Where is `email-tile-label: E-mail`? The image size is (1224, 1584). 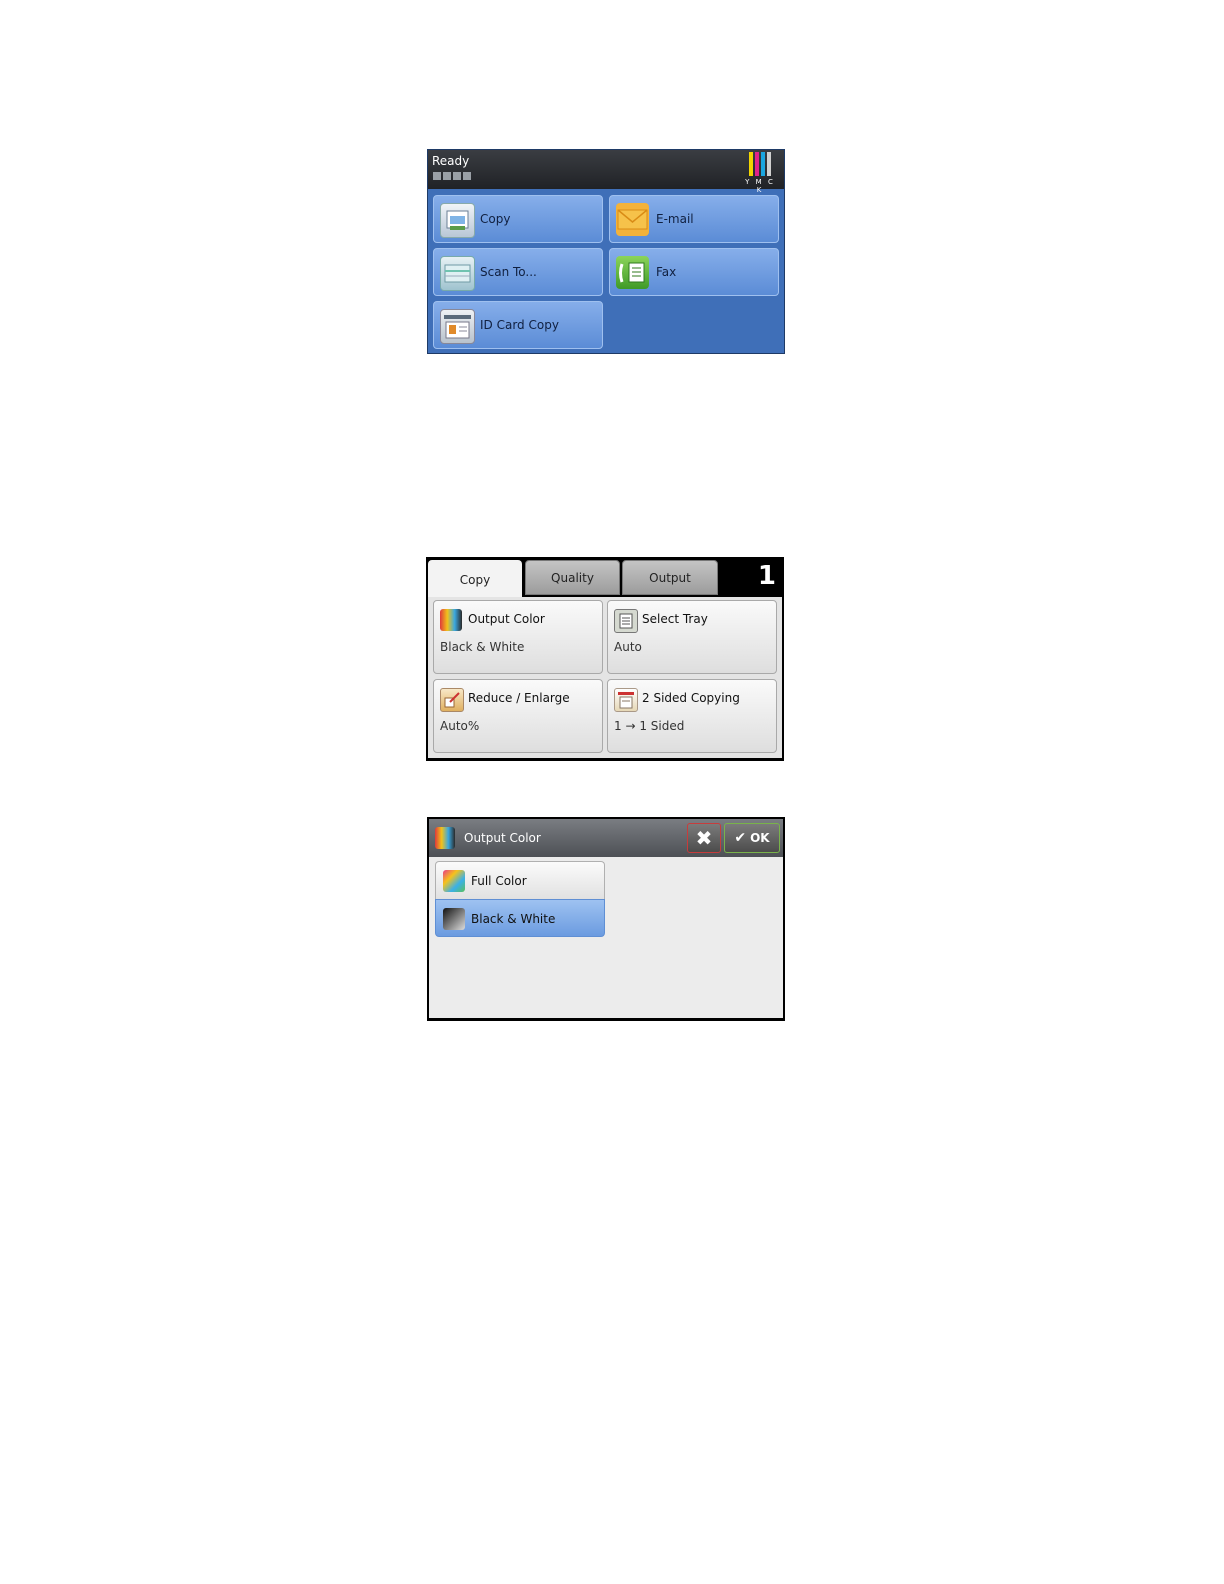 email-tile-label: E-mail is located at coordinates (675, 219).